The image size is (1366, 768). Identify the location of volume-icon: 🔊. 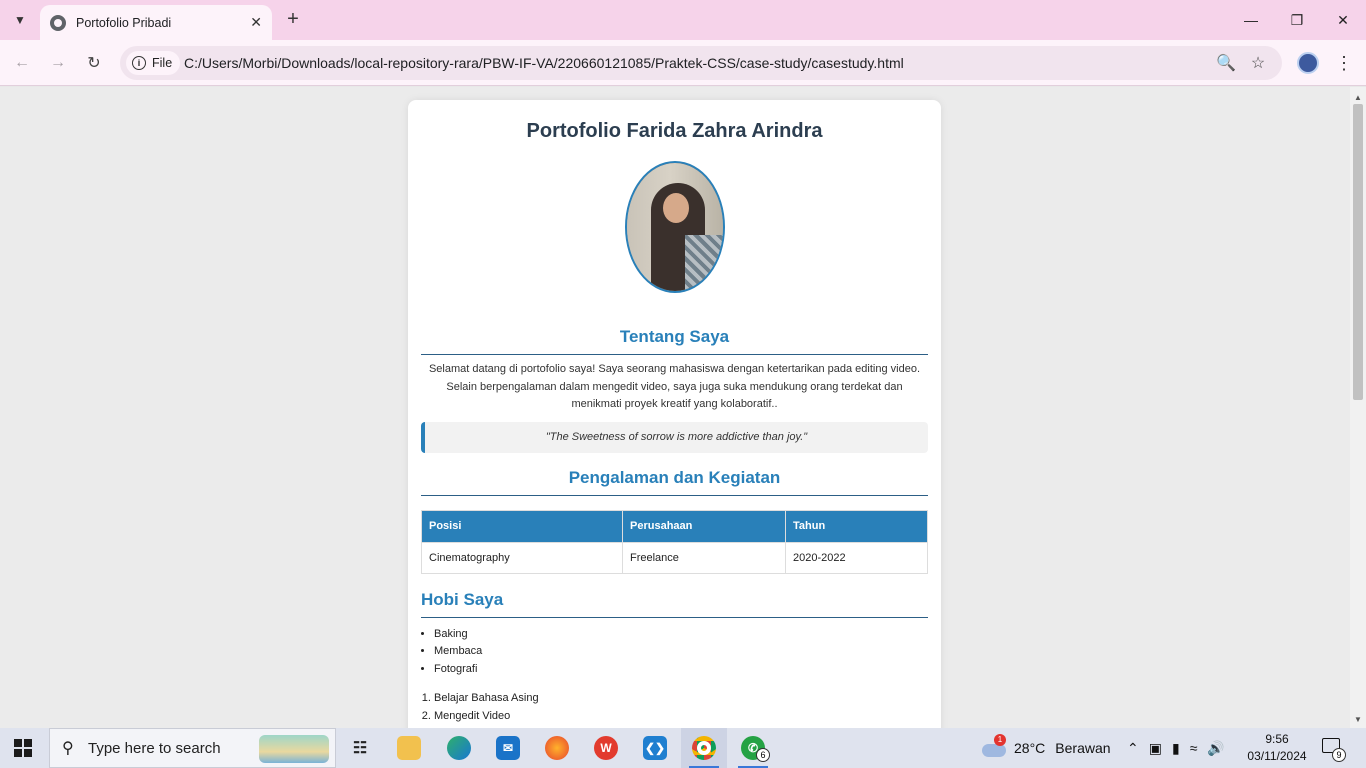
(1215, 748).